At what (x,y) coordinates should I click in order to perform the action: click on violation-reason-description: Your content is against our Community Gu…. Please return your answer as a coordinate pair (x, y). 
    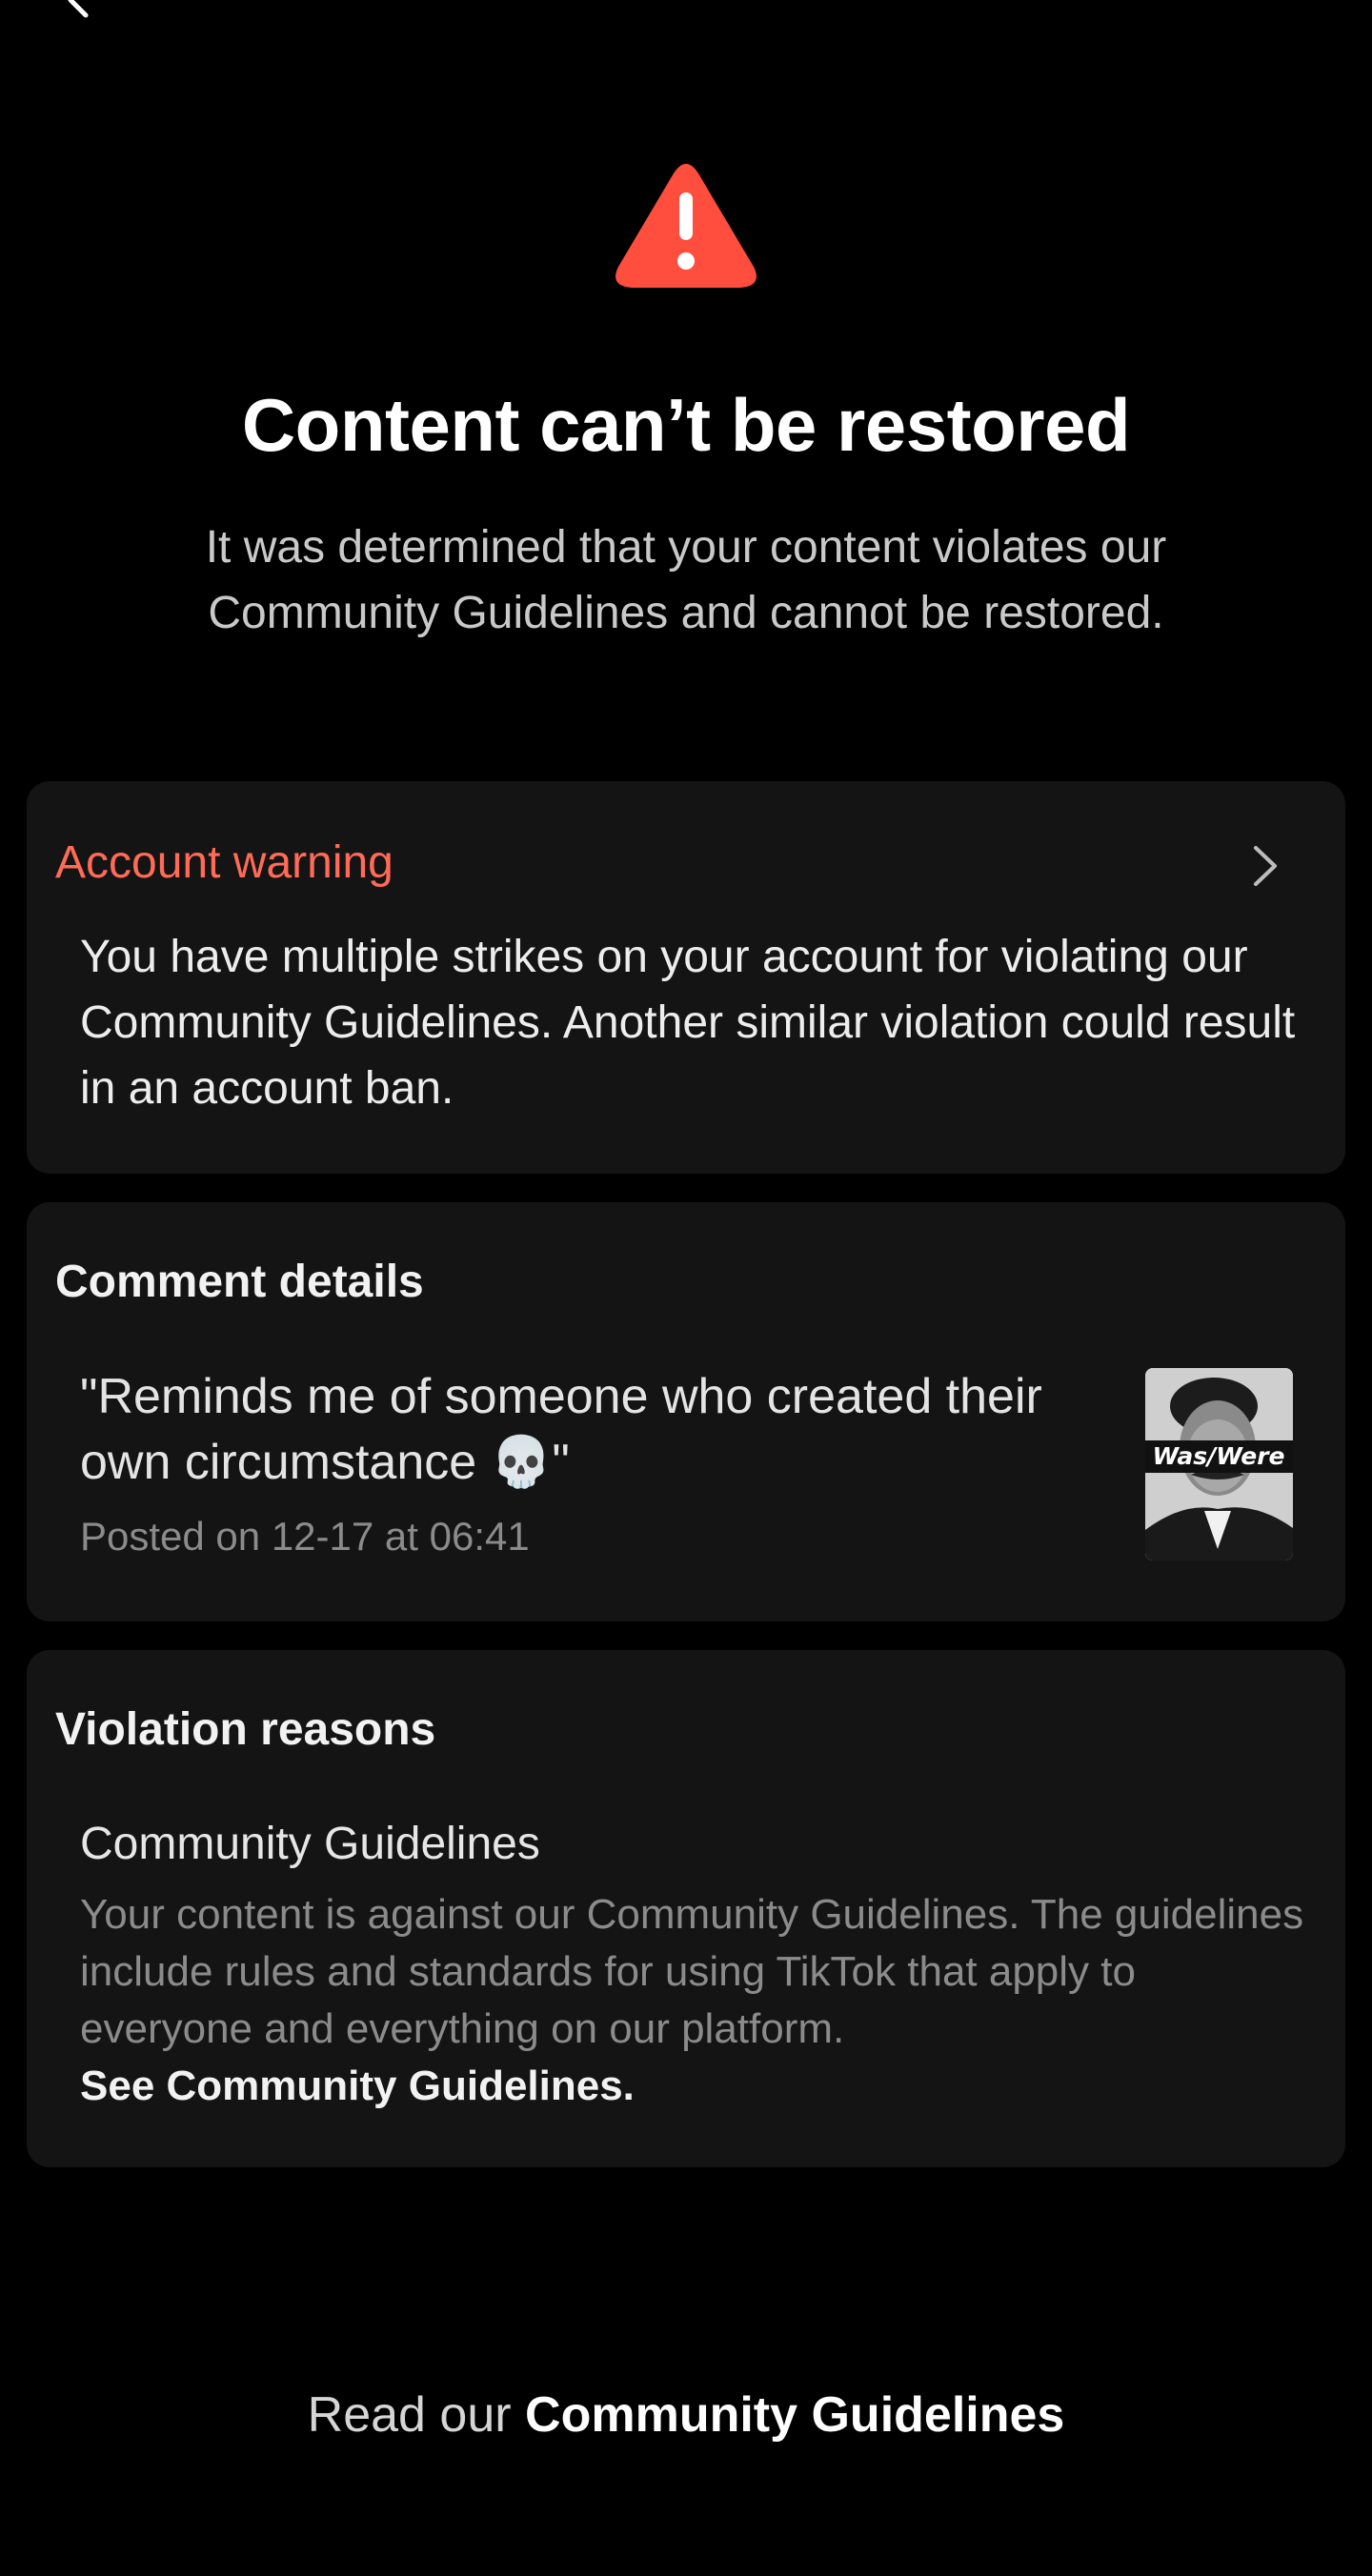
    Looking at the image, I should click on (694, 2001).